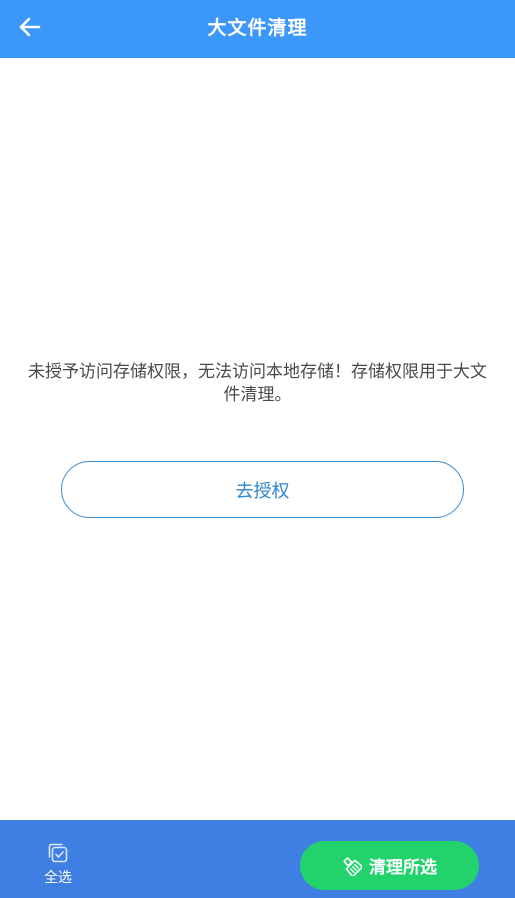 This screenshot has height=898, width=515. What do you see at coordinates (352, 866) in the screenshot?
I see `broom-icon` at bounding box center [352, 866].